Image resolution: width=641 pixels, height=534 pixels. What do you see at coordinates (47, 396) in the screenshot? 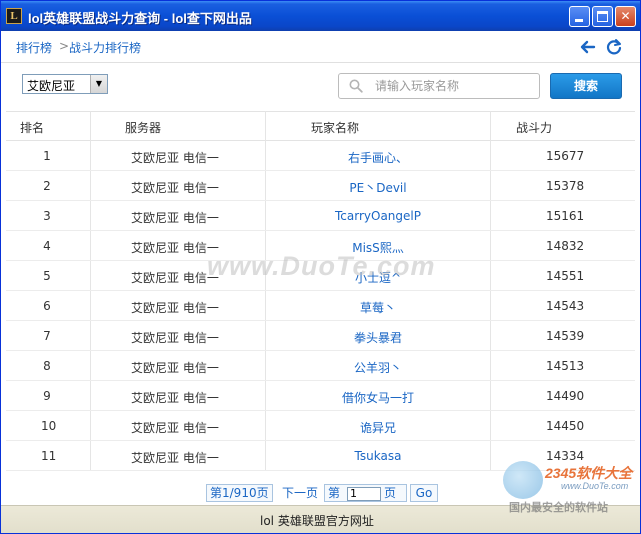
I see `rank-cell: 9` at bounding box center [47, 396].